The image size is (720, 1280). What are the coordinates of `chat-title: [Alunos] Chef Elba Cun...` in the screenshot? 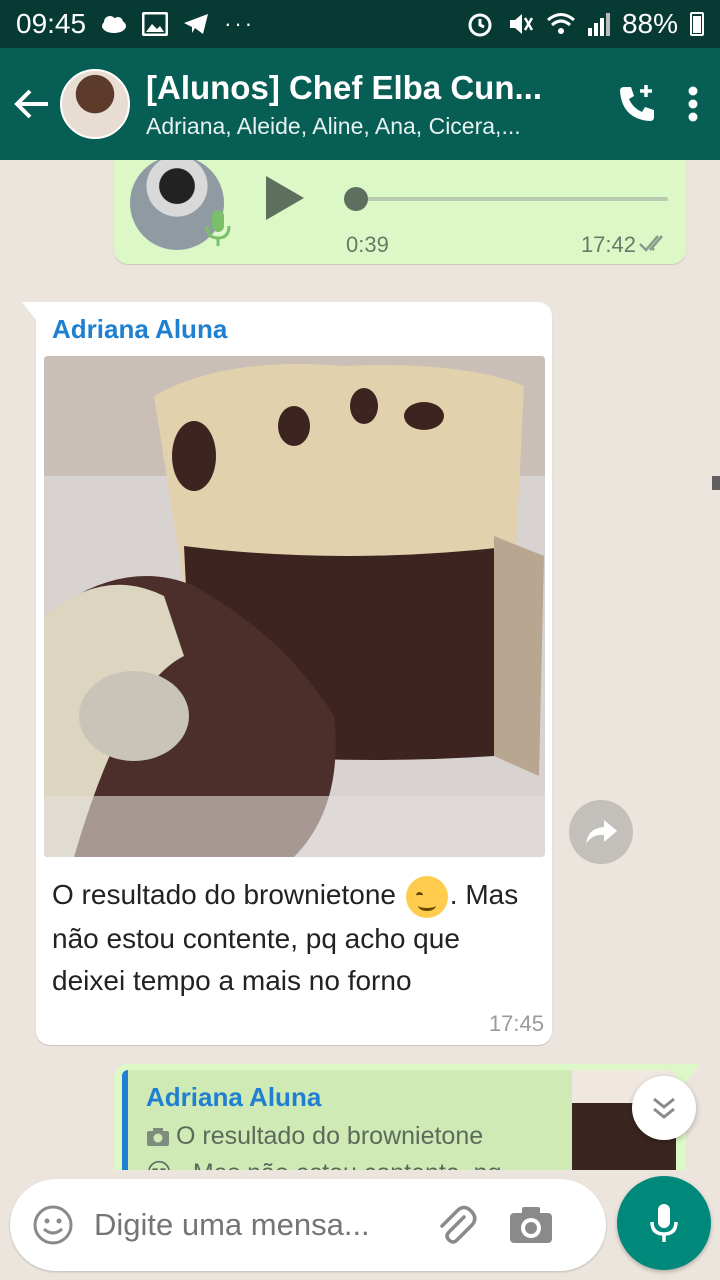 It's located at (344, 87).